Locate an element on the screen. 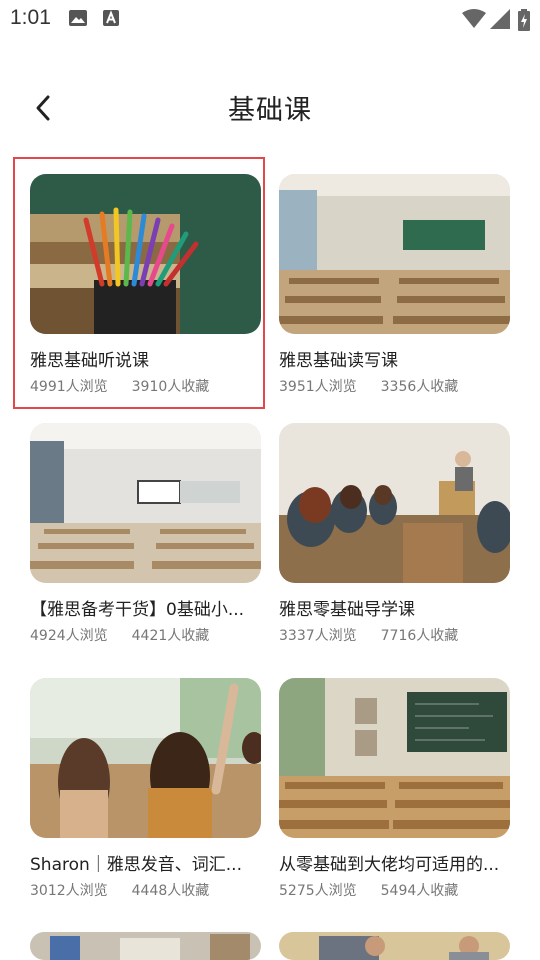 The image size is (540, 960). battery-charging-icon is located at coordinates (524, 22).